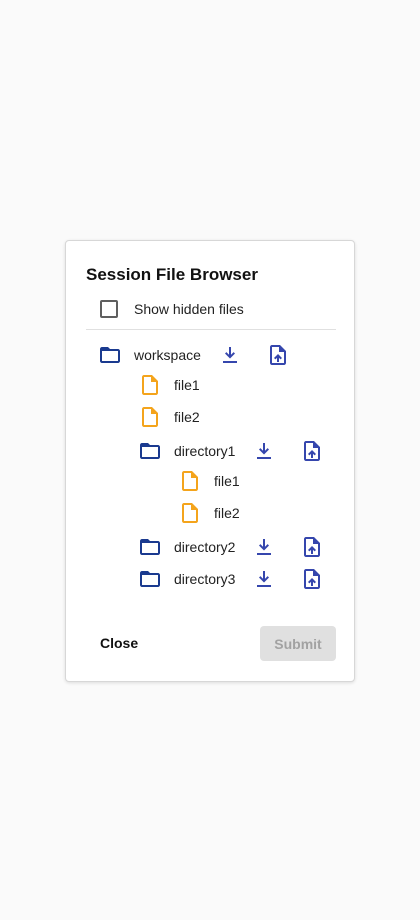  Describe the element at coordinates (189, 309) in the screenshot. I see `show-hidden-files-label: Show hidden files` at that location.